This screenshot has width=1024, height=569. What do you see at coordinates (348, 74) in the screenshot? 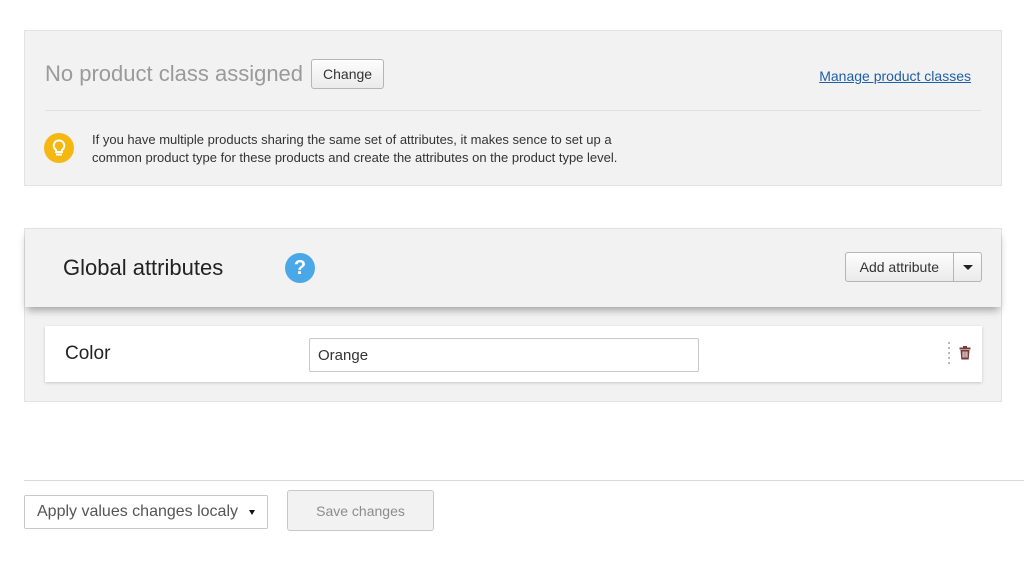
I see `change-button: Change` at bounding box center [348, 74].